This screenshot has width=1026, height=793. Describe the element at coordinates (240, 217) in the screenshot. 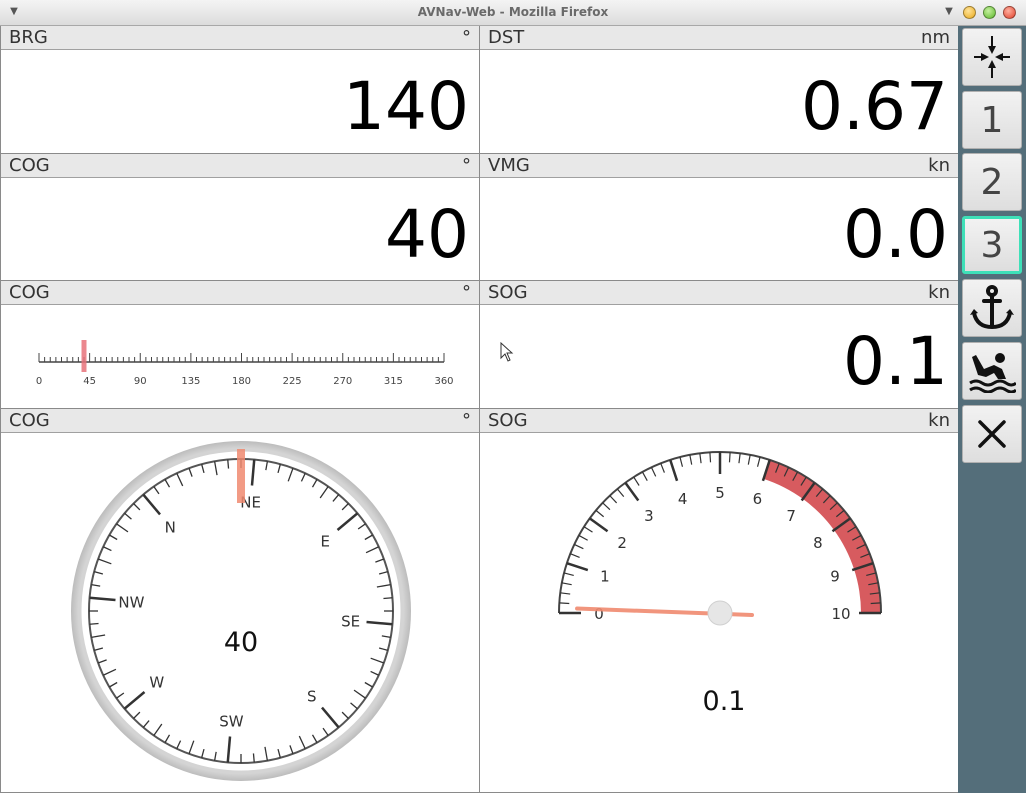

I see `widget-cog: COG ° 40` at that location.